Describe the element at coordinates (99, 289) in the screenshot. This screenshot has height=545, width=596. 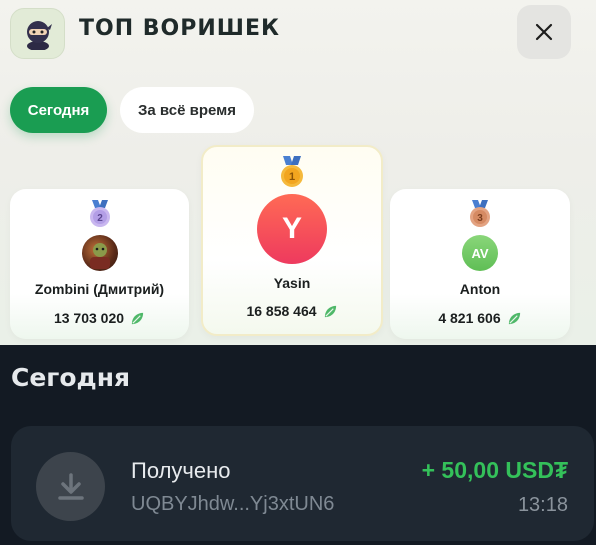
I see `player-name: Zombini (Дмитрий)` at that location.